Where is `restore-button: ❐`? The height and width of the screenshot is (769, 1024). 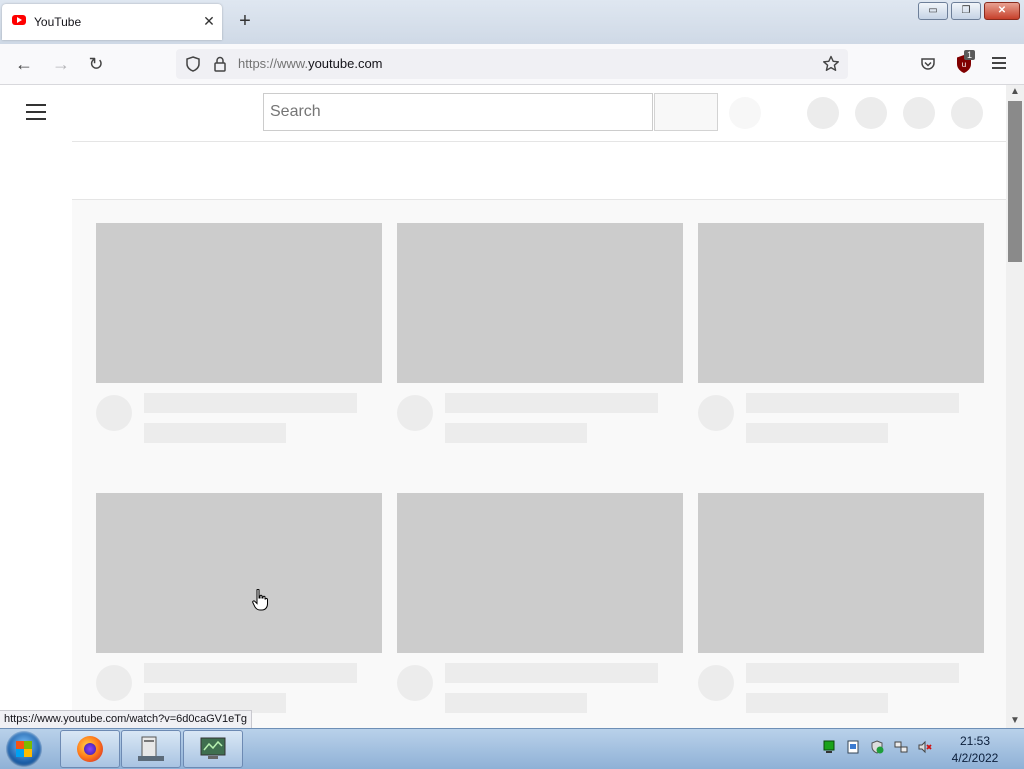
restore-button: ❐ is located at coordinates (966, 11).